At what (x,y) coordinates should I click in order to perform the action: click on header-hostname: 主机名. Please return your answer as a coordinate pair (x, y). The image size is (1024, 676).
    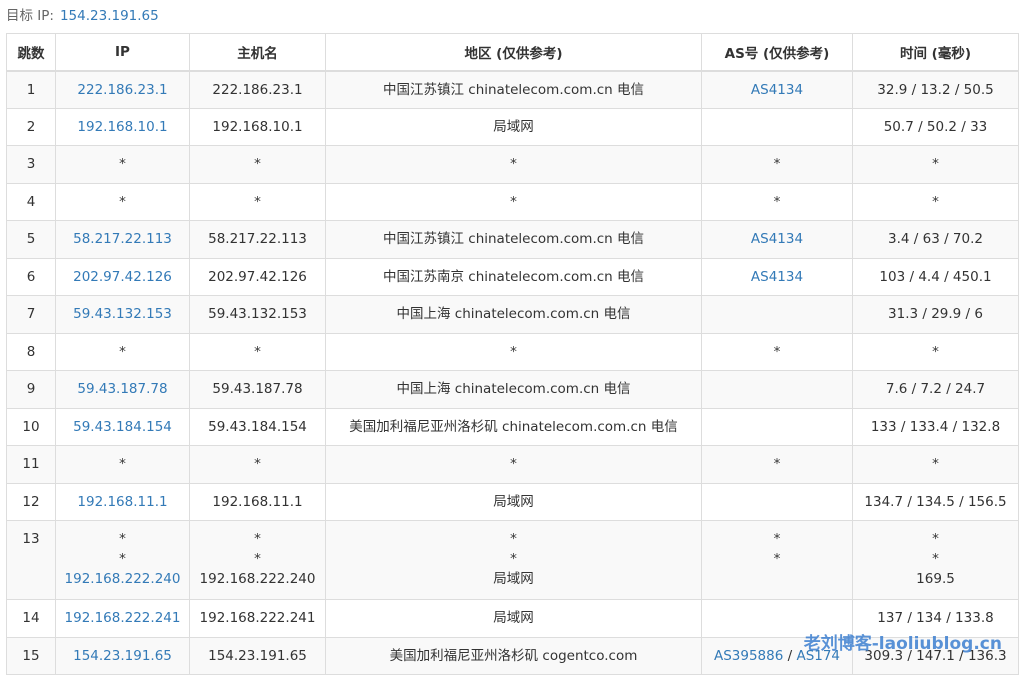
    Looking at the image, I should click on (257, 52).